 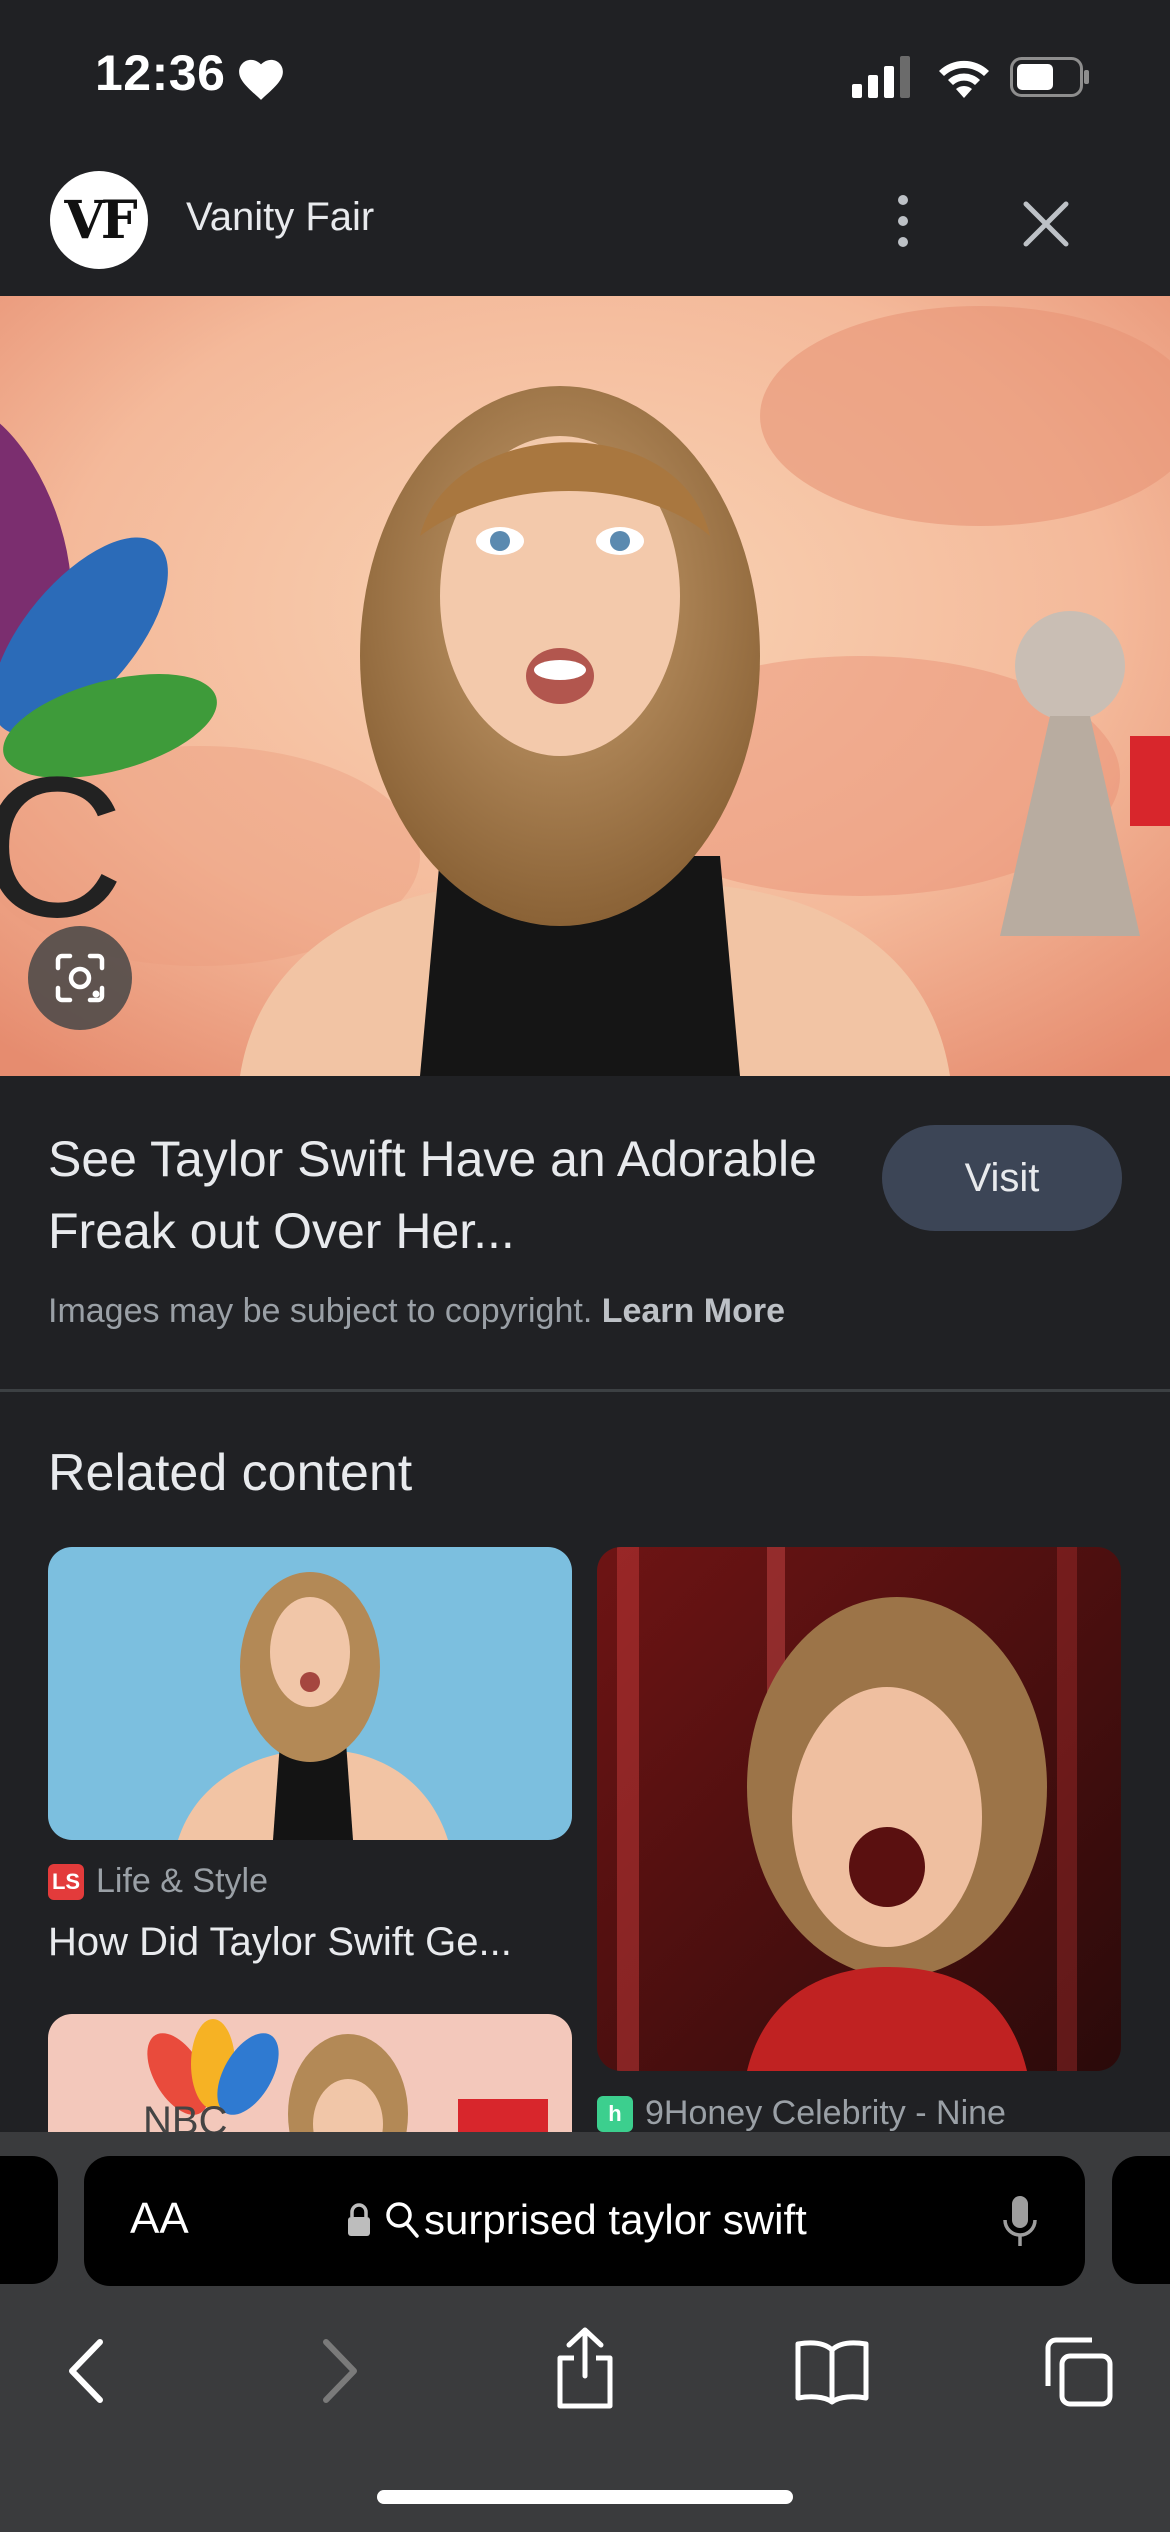 I want to click on text-size-button: AA, so click(x=159, y=2219).